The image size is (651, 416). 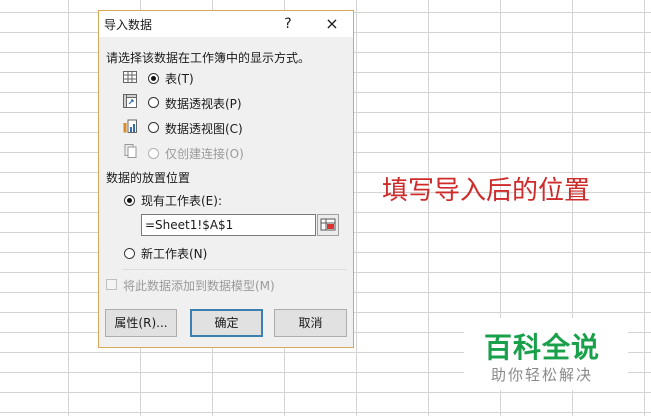 I want to click on divider, so click(x=235, y=269).